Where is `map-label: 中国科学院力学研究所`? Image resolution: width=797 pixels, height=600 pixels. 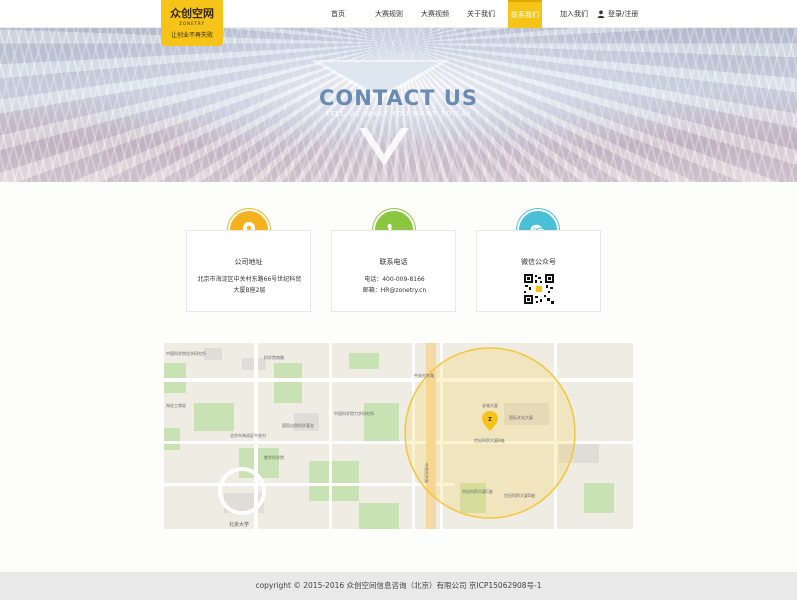
map-label: 中国科学院力学研究所 is located at coordinates (354, 413).